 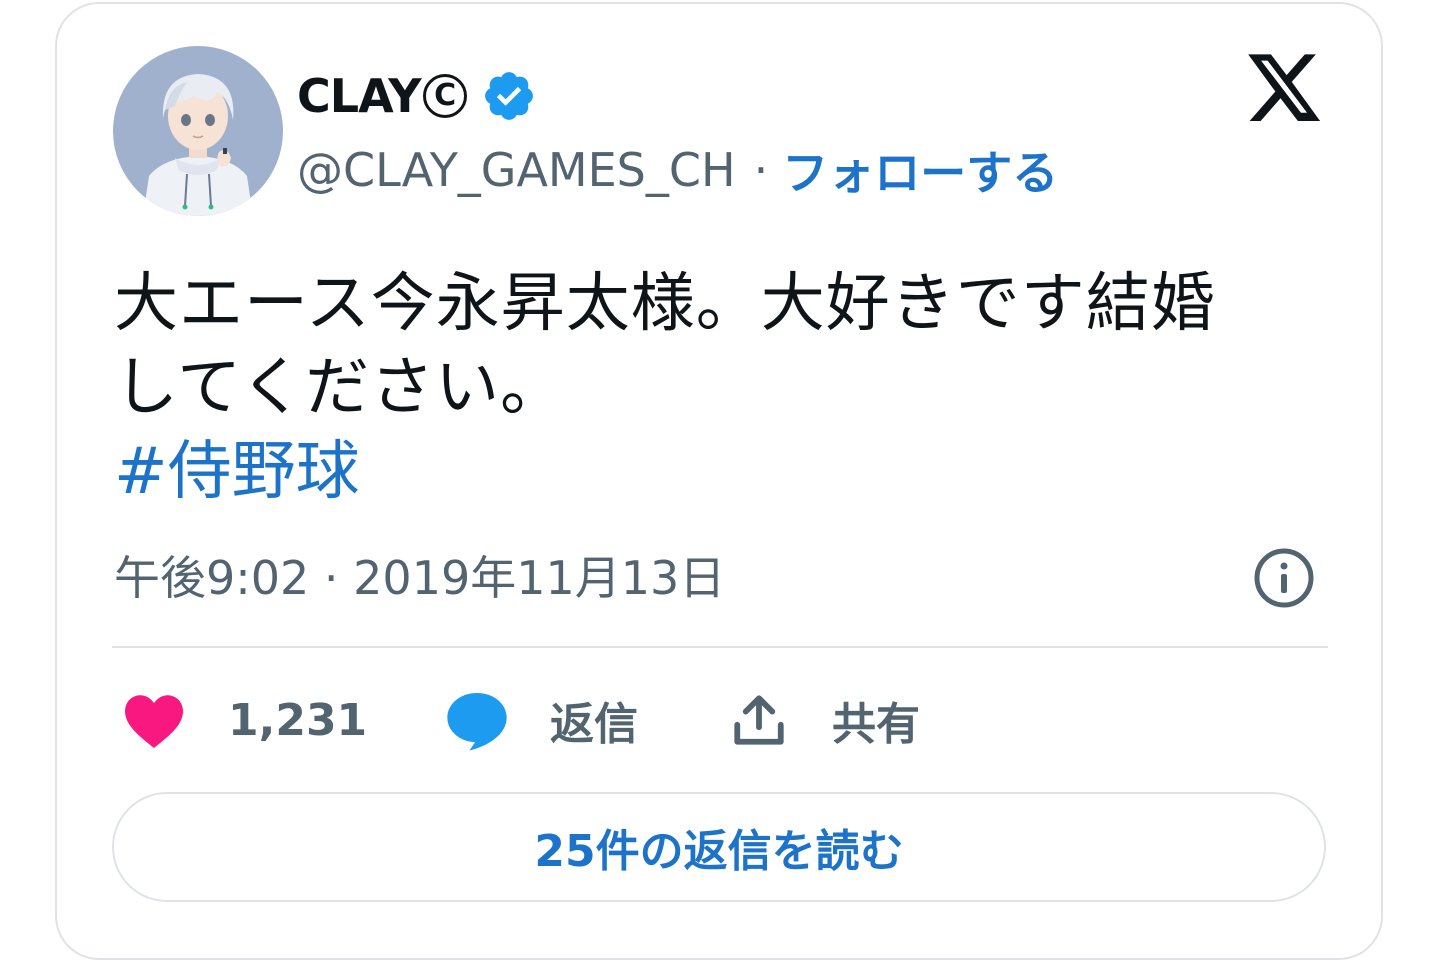 What do you see at coordinates (665, 304) in the screenshot?
I see `tweet-text-line-1: 大エース今永昇太様。大好きです結婚` at bounding box center [665, 304].